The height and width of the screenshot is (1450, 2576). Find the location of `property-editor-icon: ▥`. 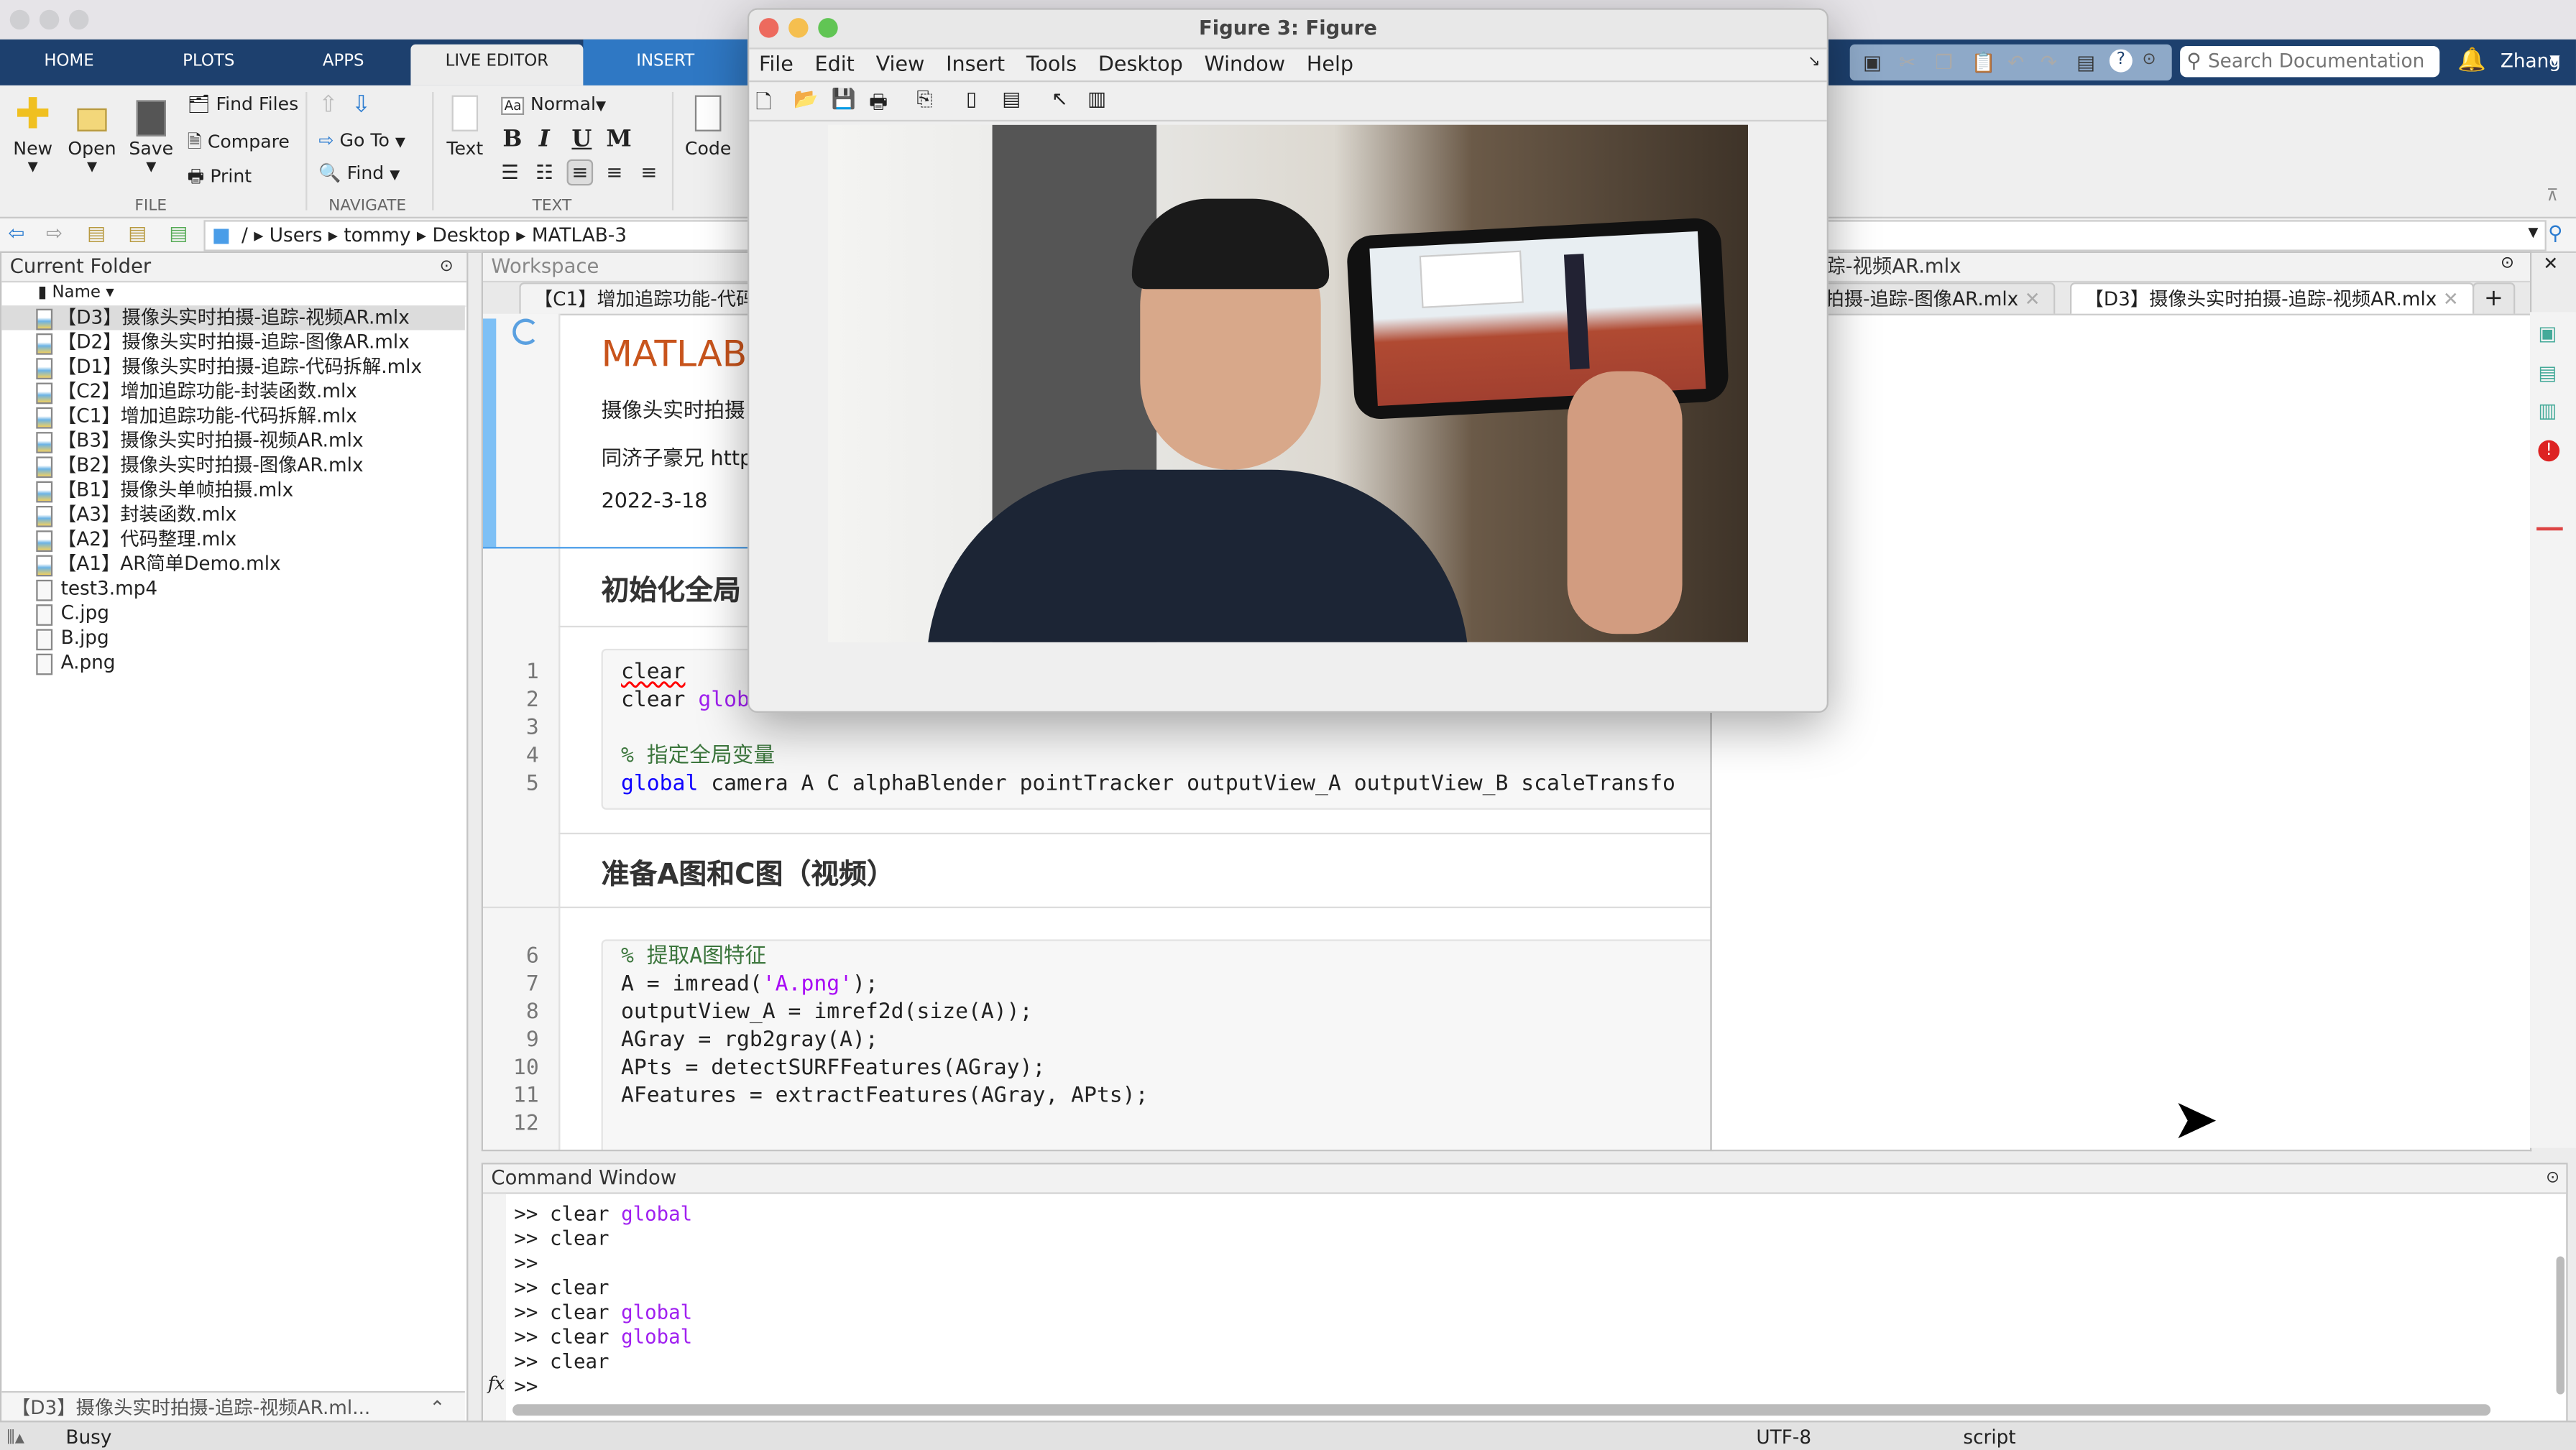

property-editor-icon: ▥ is located at coordinates (1096, 98).